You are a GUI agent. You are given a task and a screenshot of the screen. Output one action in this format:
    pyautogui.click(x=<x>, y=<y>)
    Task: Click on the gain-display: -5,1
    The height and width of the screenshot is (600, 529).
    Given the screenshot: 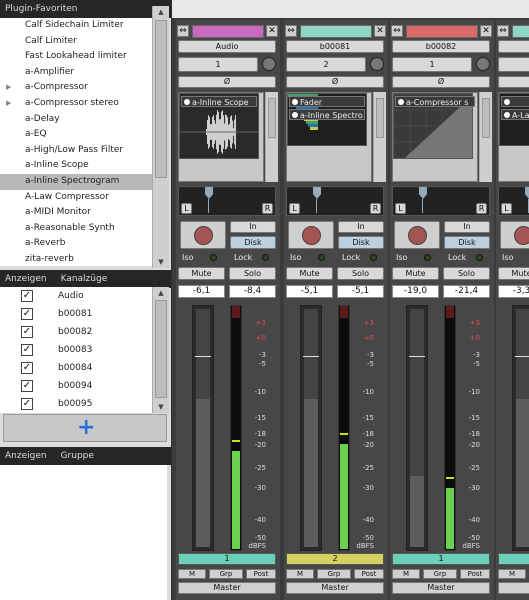 What is the action you would take?
    pyautogui.click(x=309, y=291)
    